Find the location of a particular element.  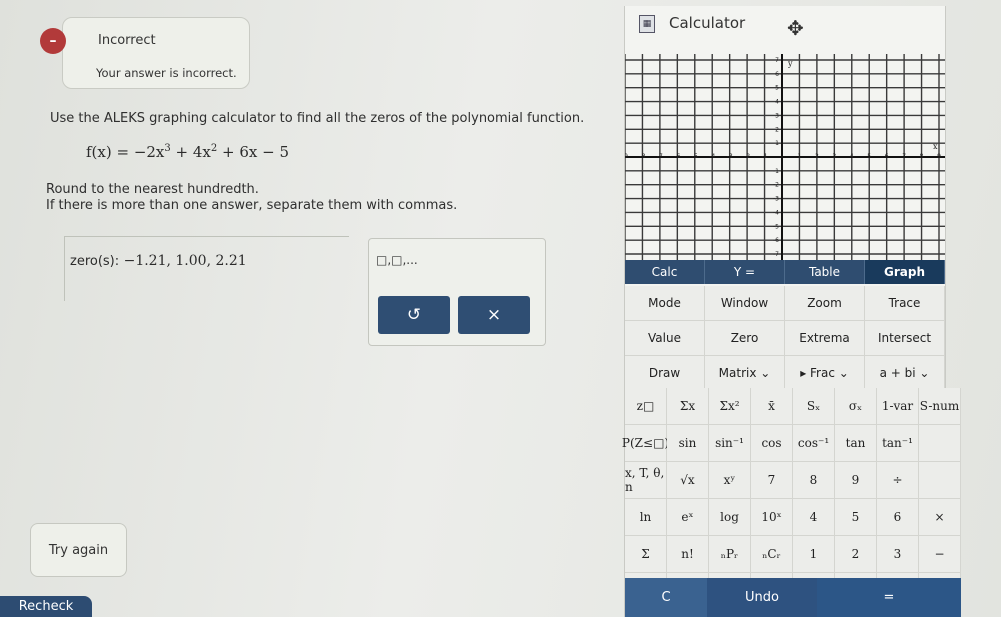

function-part: f(x) = −2x is located at coordinates (125, 152).